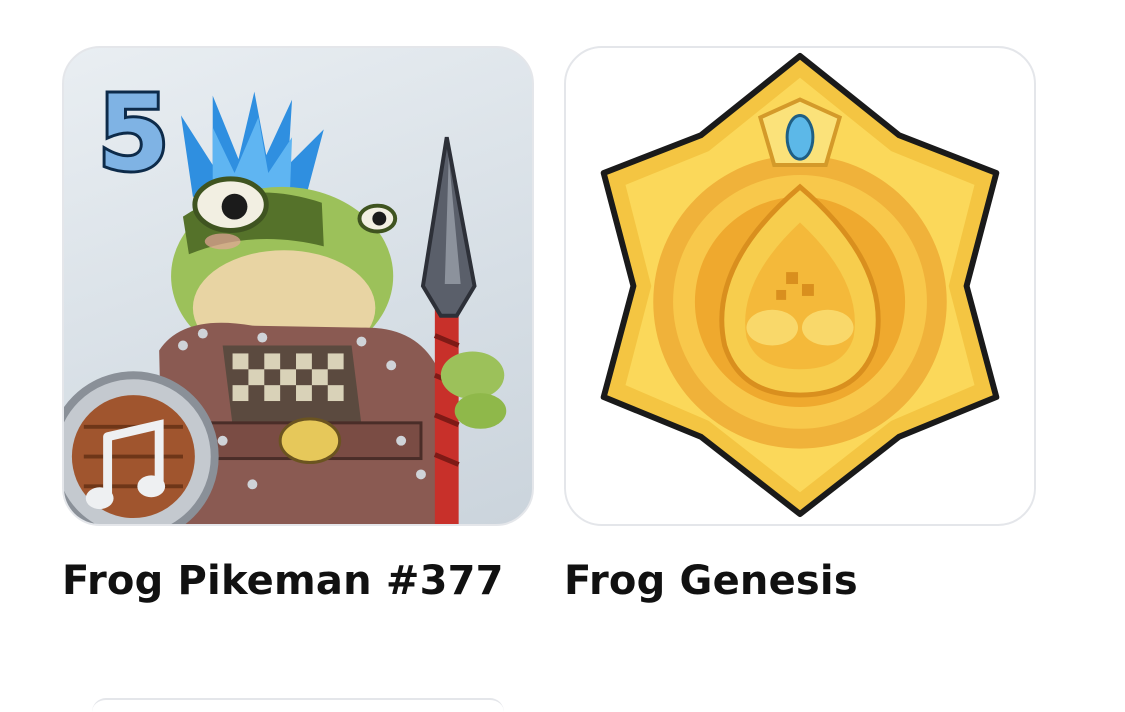  I want to click on spear-icon, so click(463, 330).